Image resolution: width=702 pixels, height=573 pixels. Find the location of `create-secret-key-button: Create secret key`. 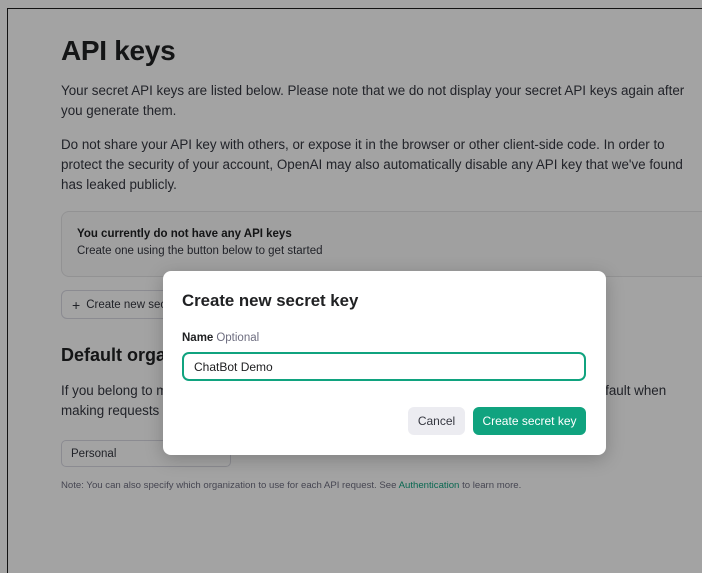

create-secret-key-button: Create secret key is located at coordinates (529, 421).